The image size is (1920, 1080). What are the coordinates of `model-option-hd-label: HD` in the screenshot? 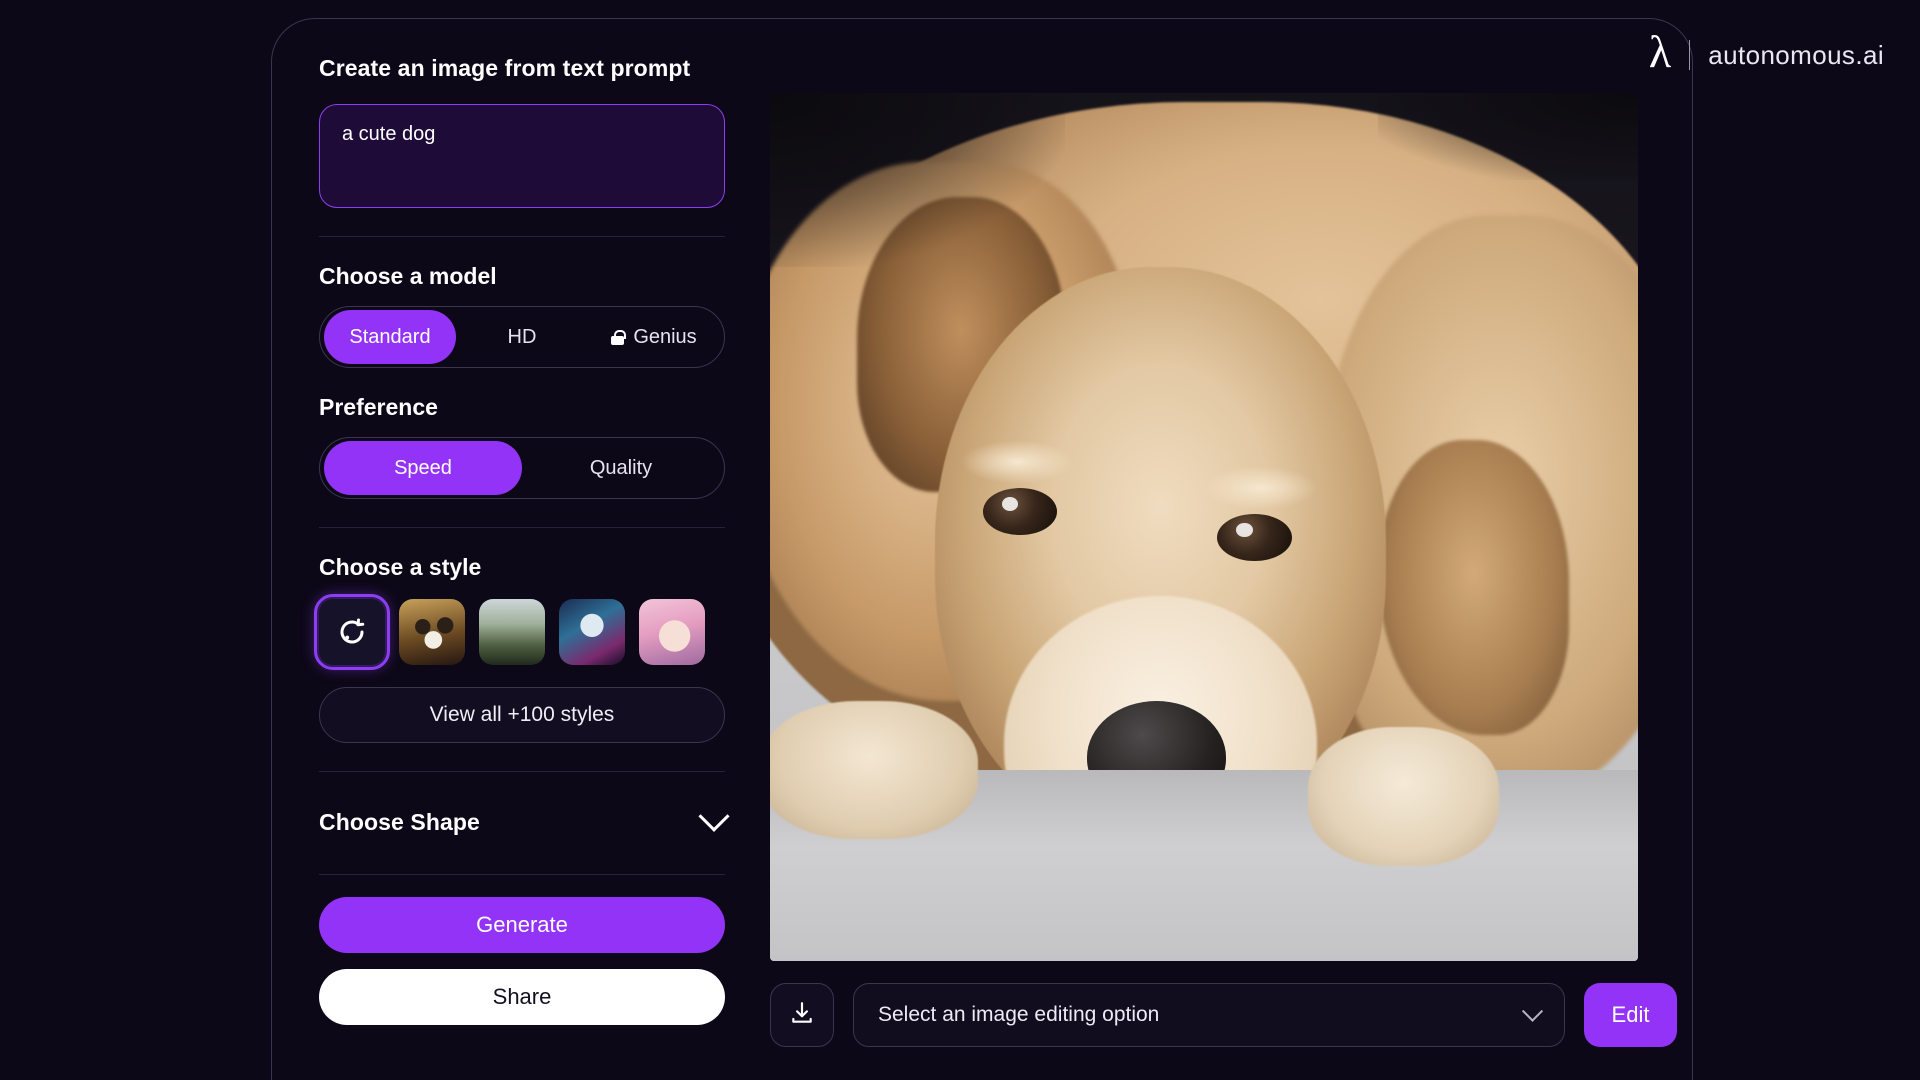 It's located at (522, 336).